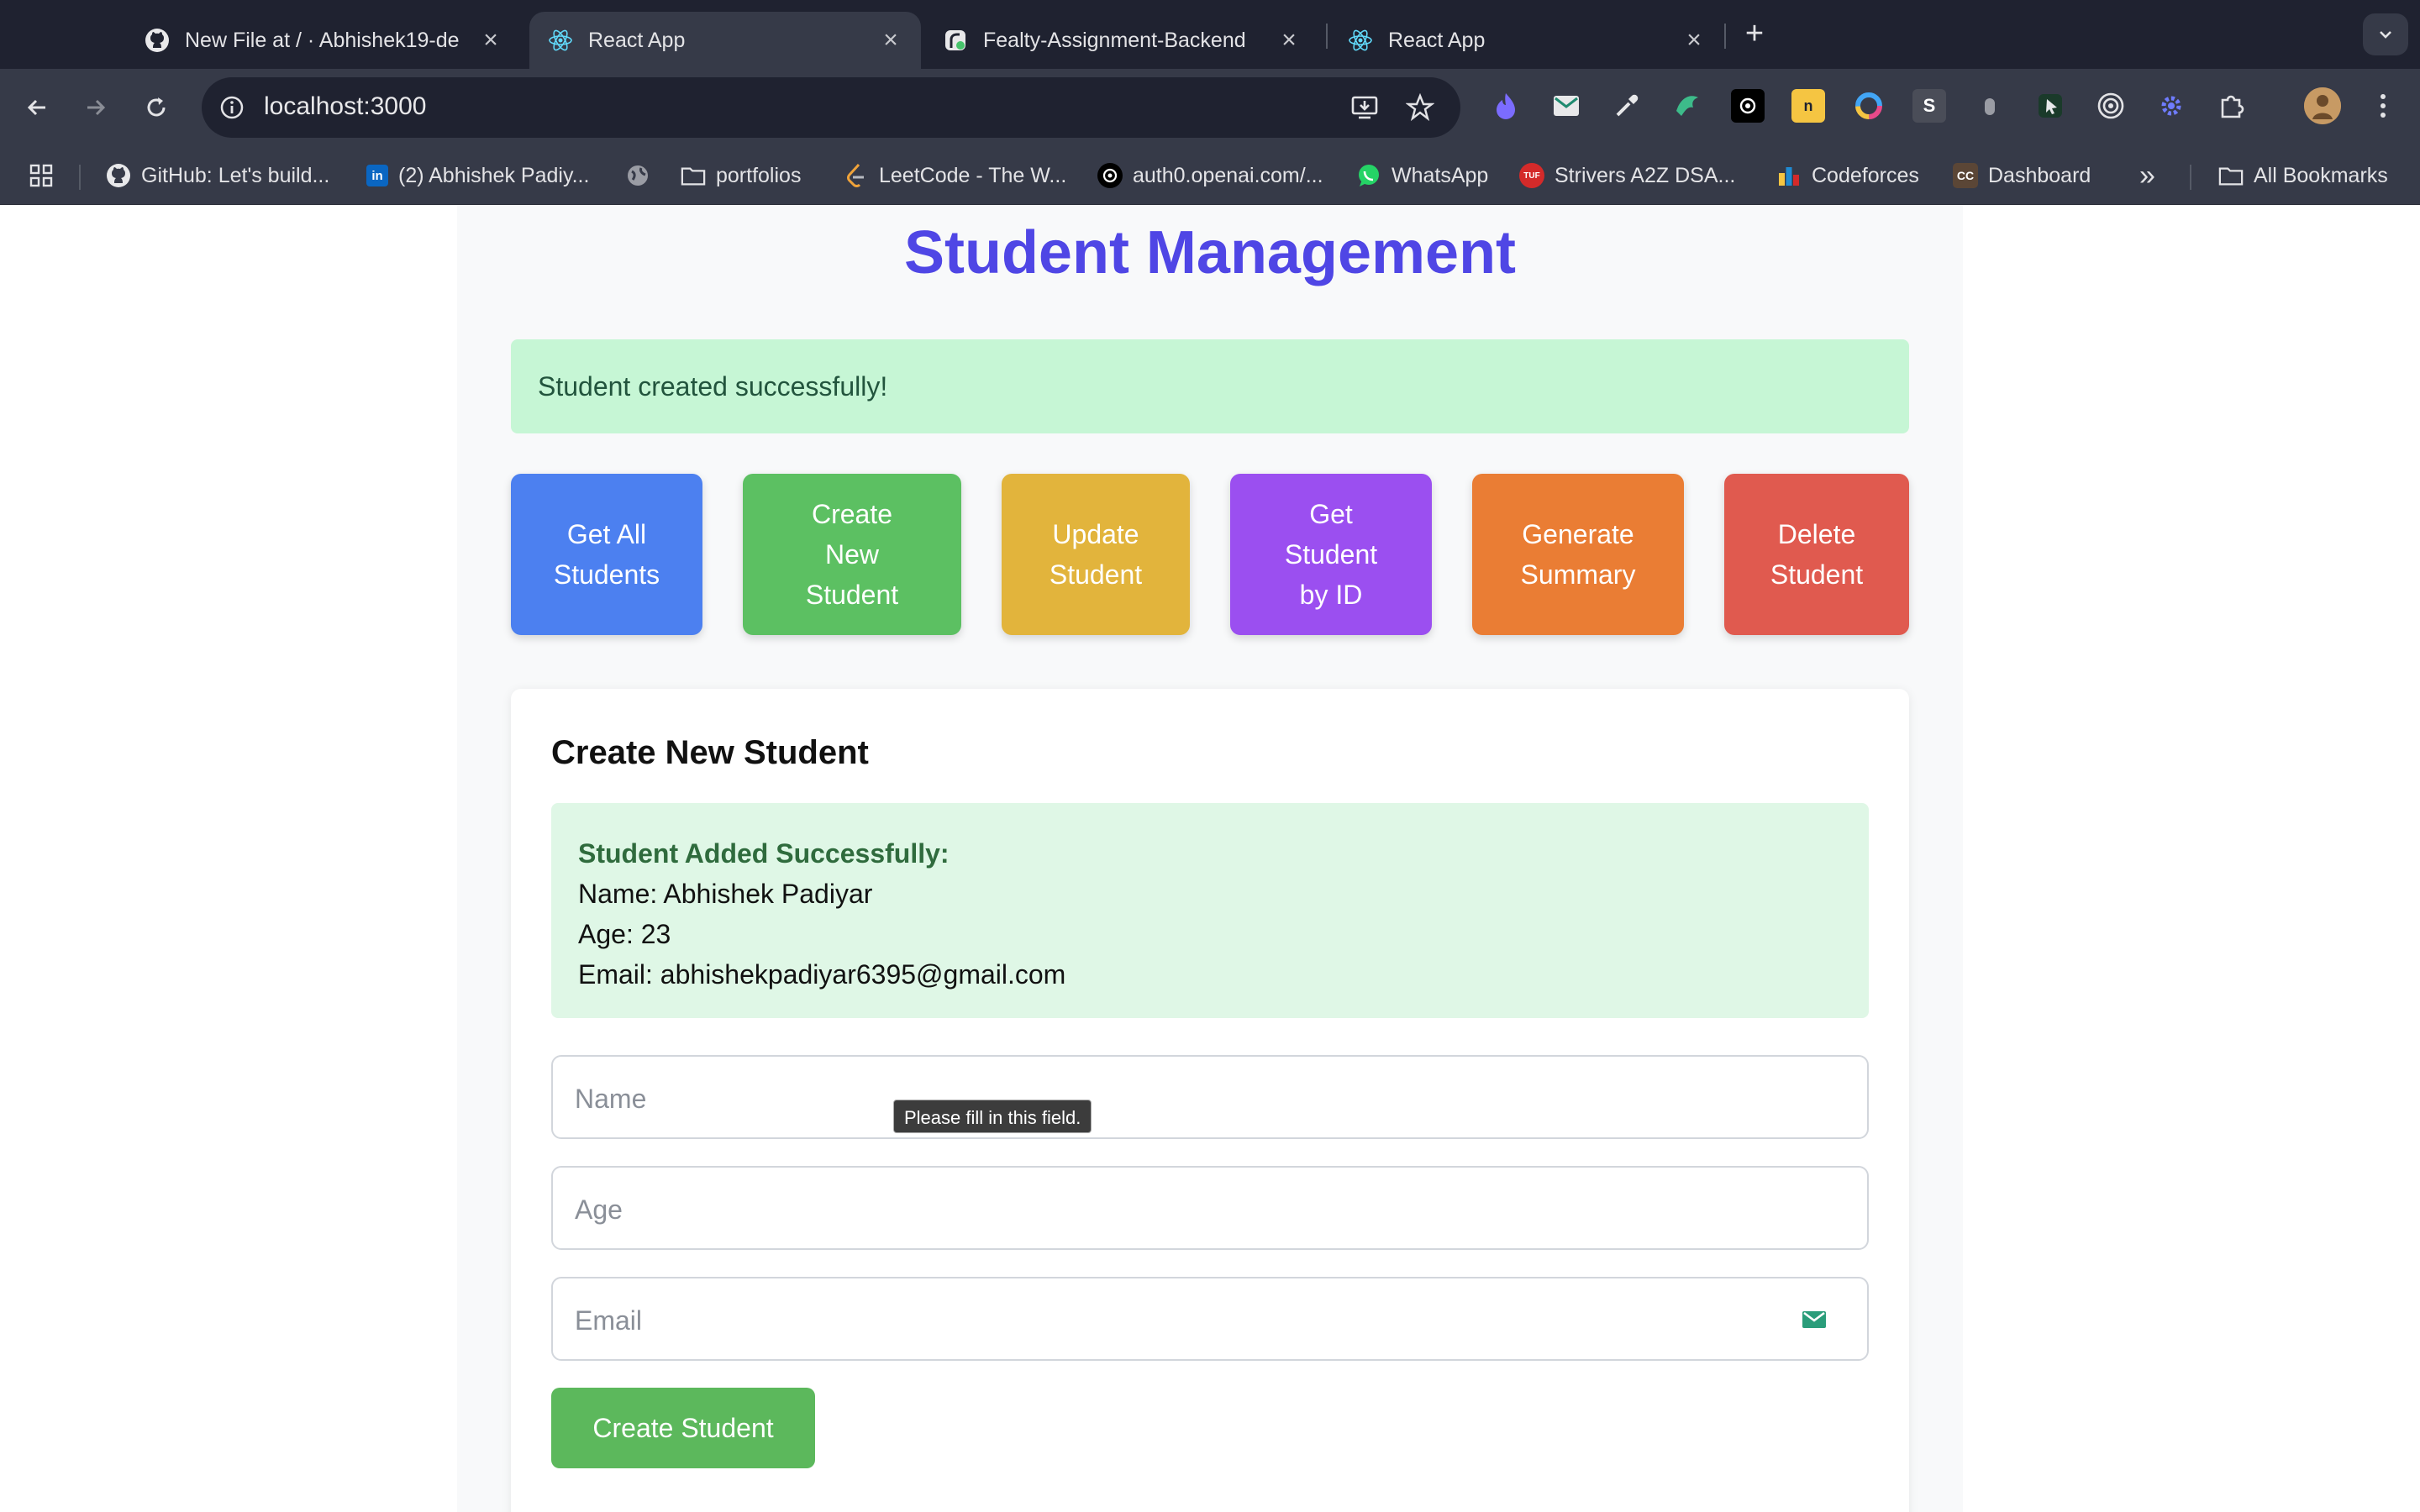  What do you see at coordinates (2321, 175) in the screenshot?
I see `bookmark-label: All Bookmarks` at bounding box center [2321, 175].